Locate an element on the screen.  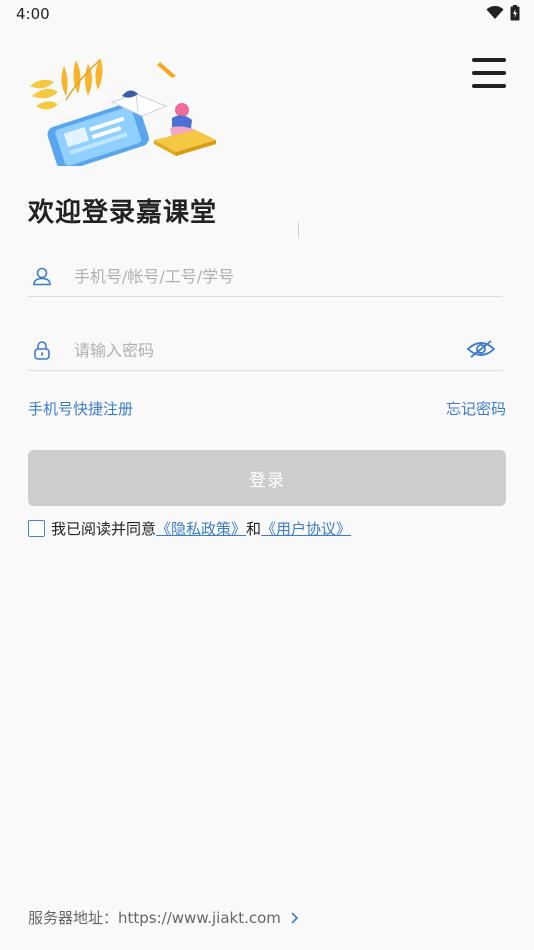
user-icon is located at coordinates (42, 276).